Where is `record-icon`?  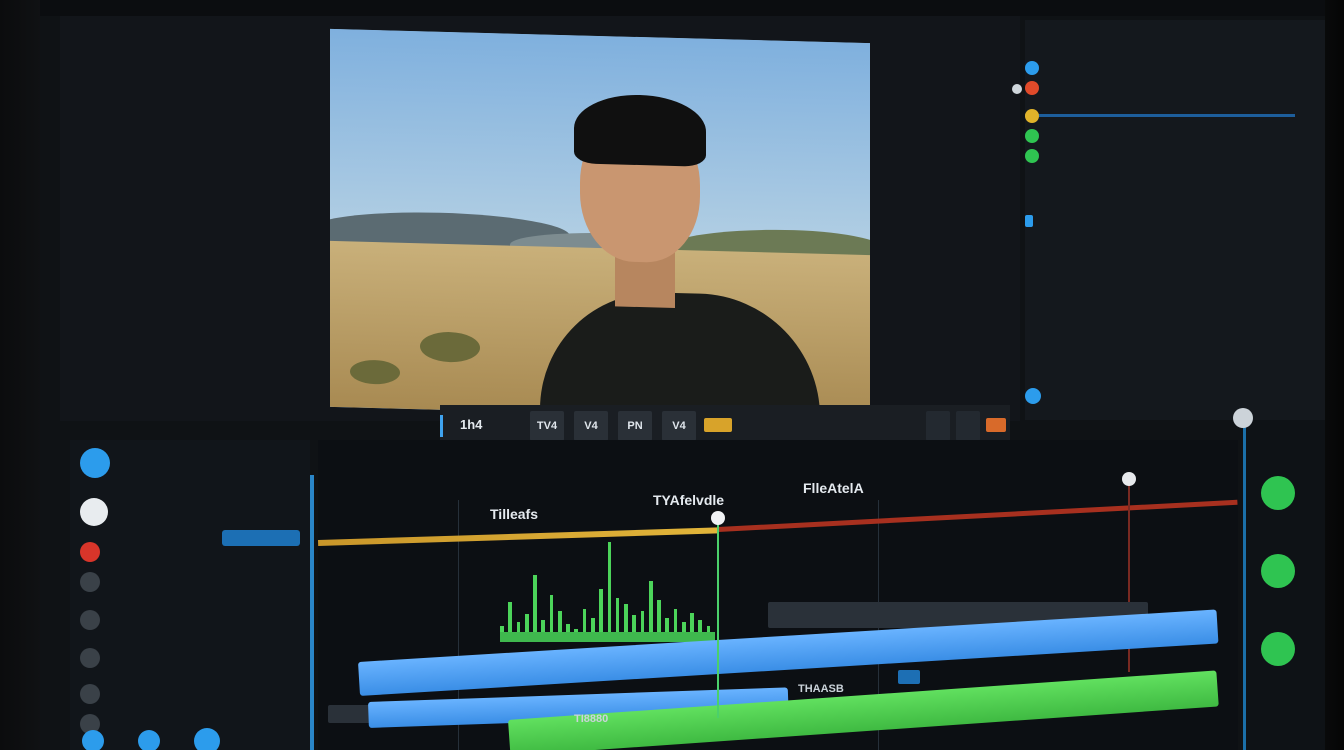
record-icon is located at coordinates (718, 425).